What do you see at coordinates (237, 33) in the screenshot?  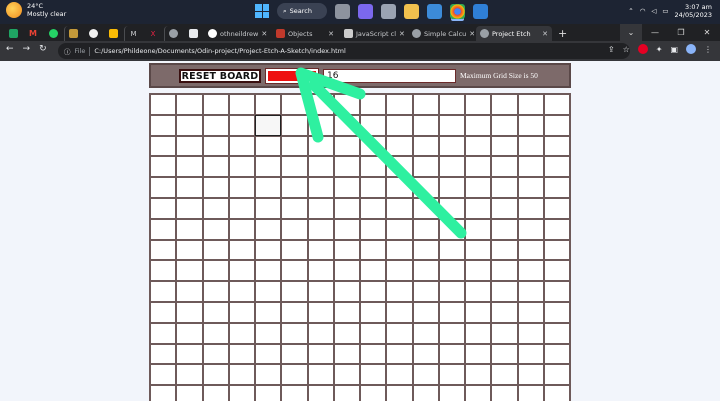 I see `tab-othneildrew: othneildrew ✕` at bounding box center [237, 33].